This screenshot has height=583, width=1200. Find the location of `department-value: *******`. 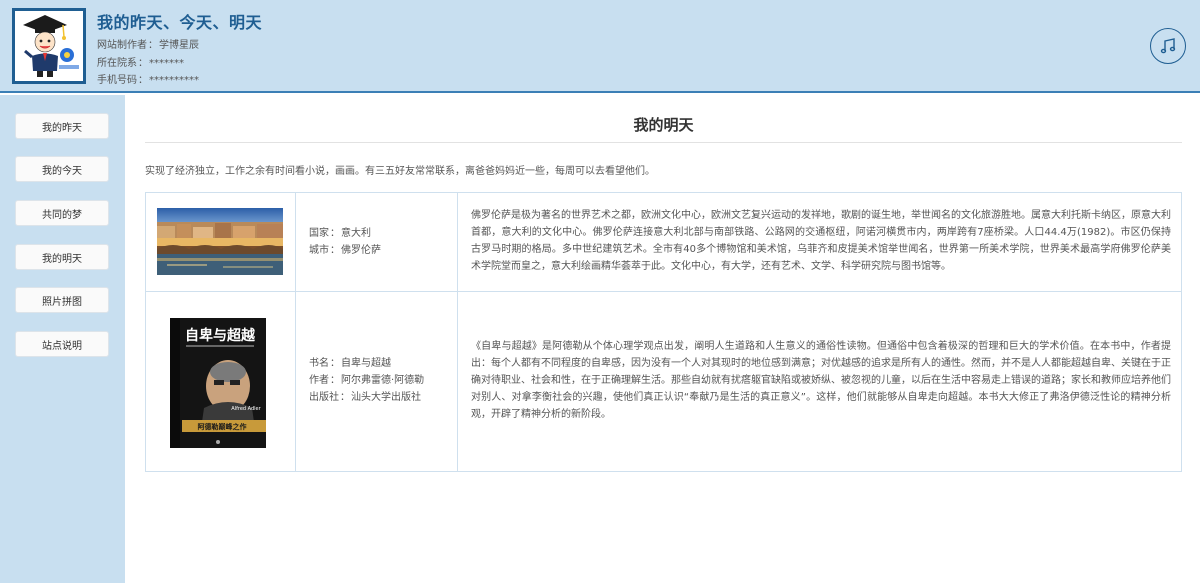

department-value: ******* is located at coordinates (166, 63).